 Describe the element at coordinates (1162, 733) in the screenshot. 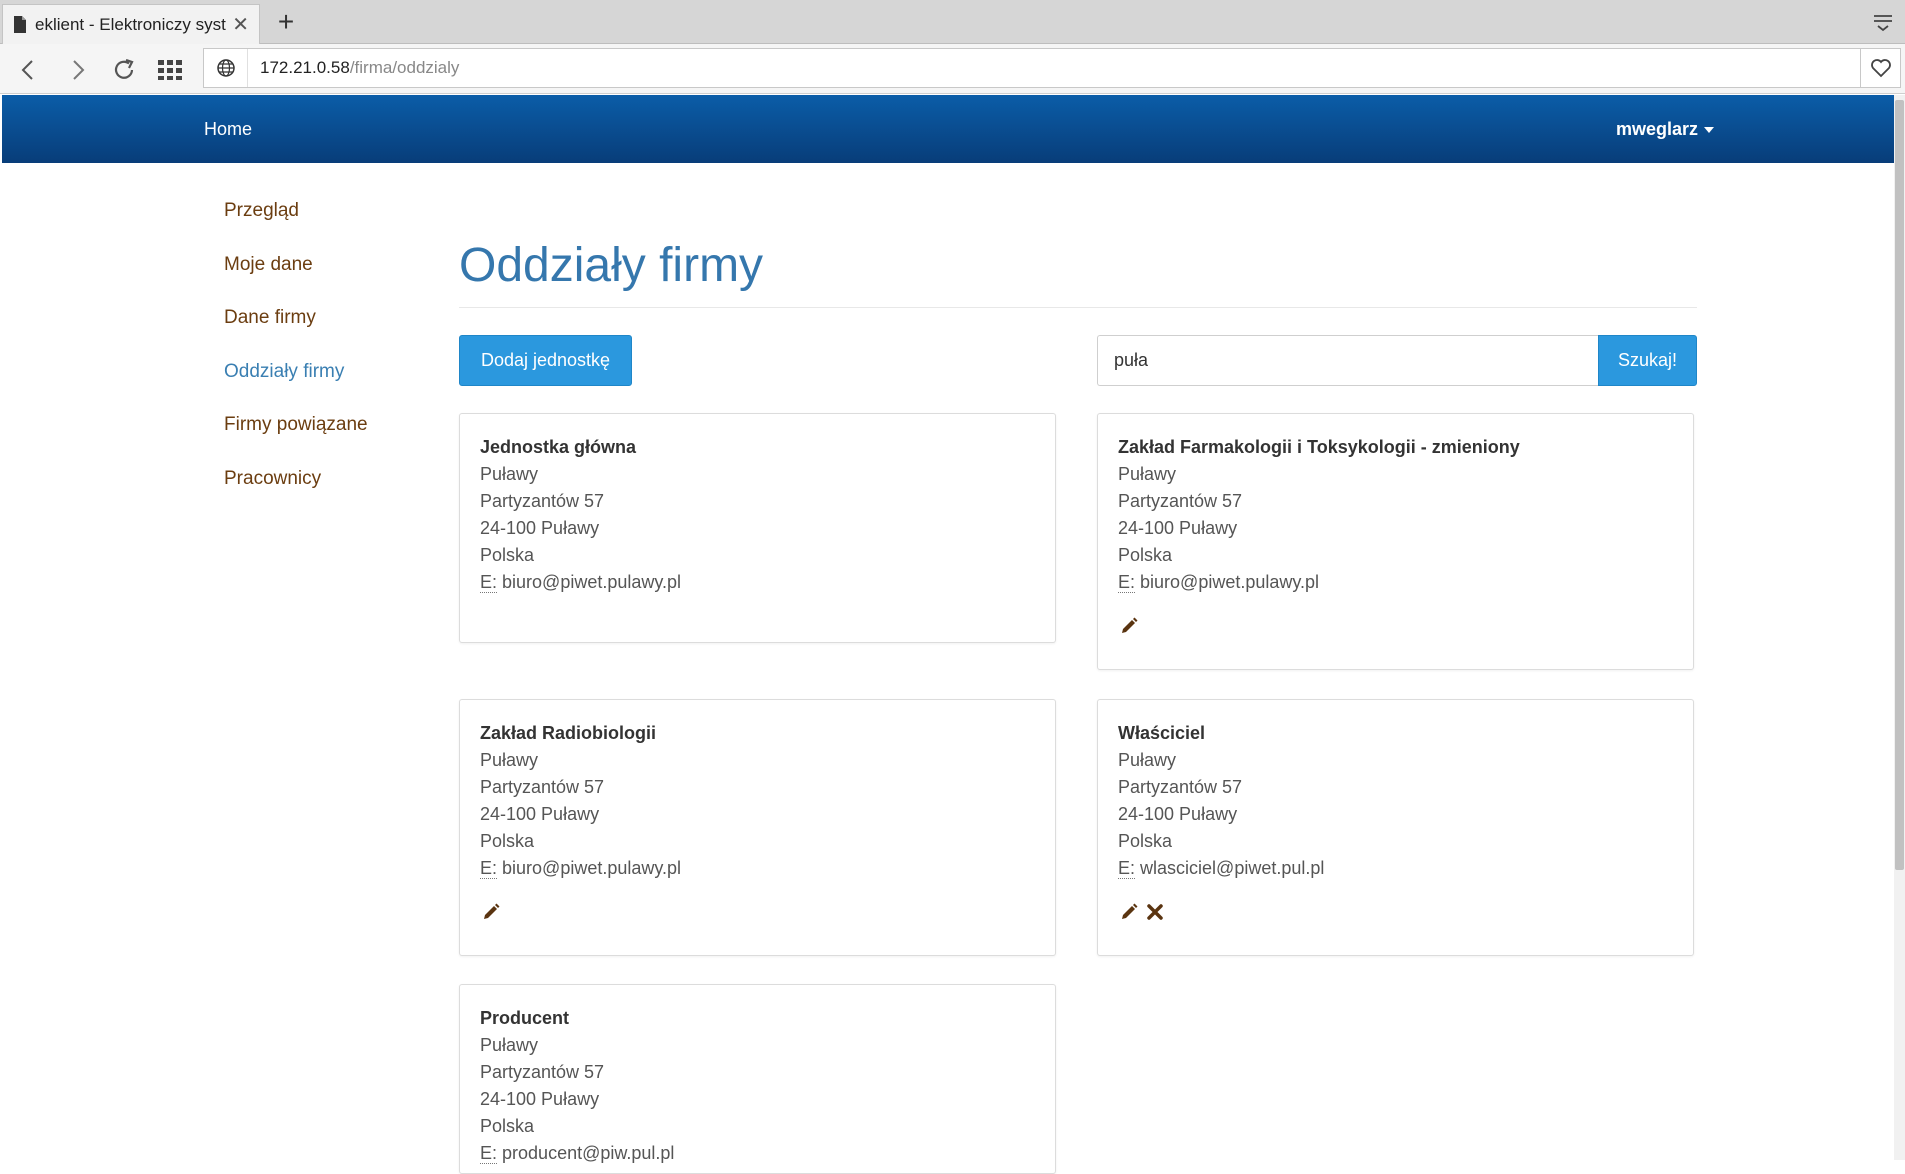

I see `unit-name: Właściciel` at that location.